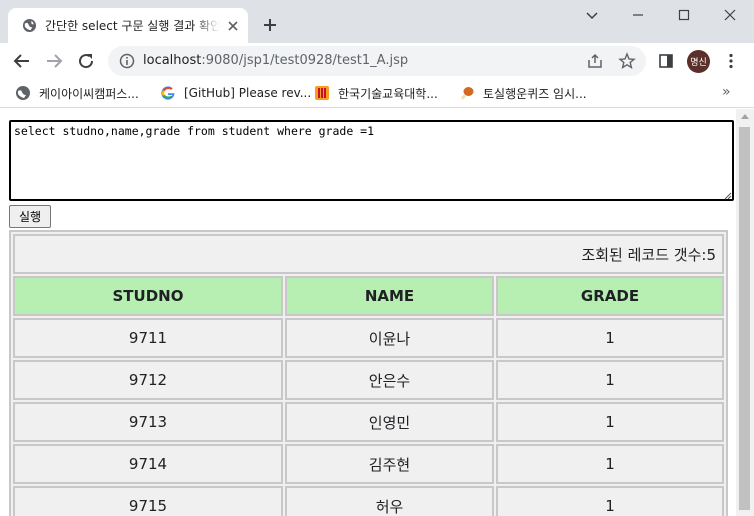 The image size is (754, 516). I want to click on cell-studno: 9712, so click(148, 380).